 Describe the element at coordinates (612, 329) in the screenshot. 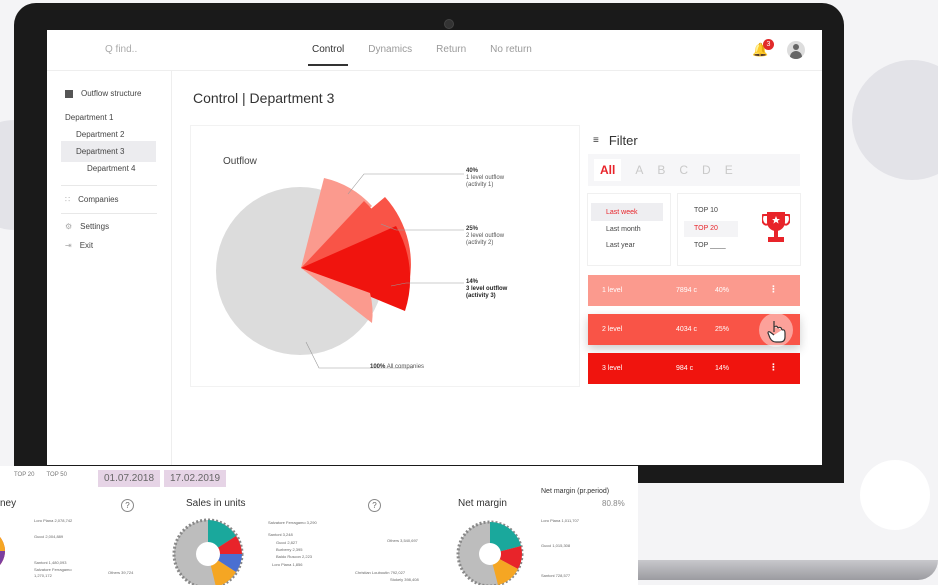

I see `level-name: 2 level` at that location.